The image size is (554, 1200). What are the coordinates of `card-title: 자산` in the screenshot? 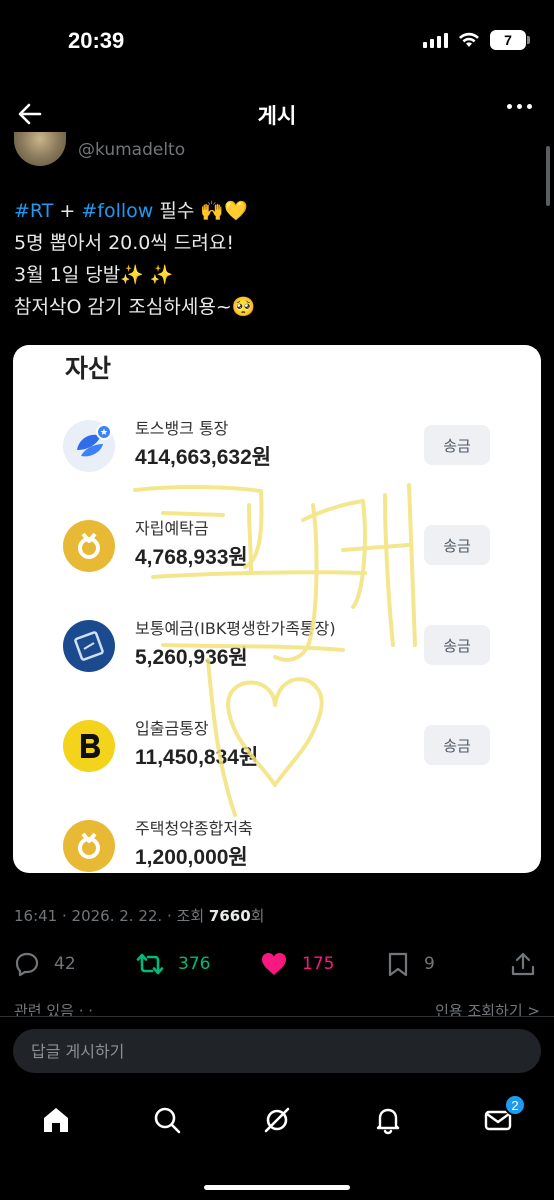 It's located at (88, 368).